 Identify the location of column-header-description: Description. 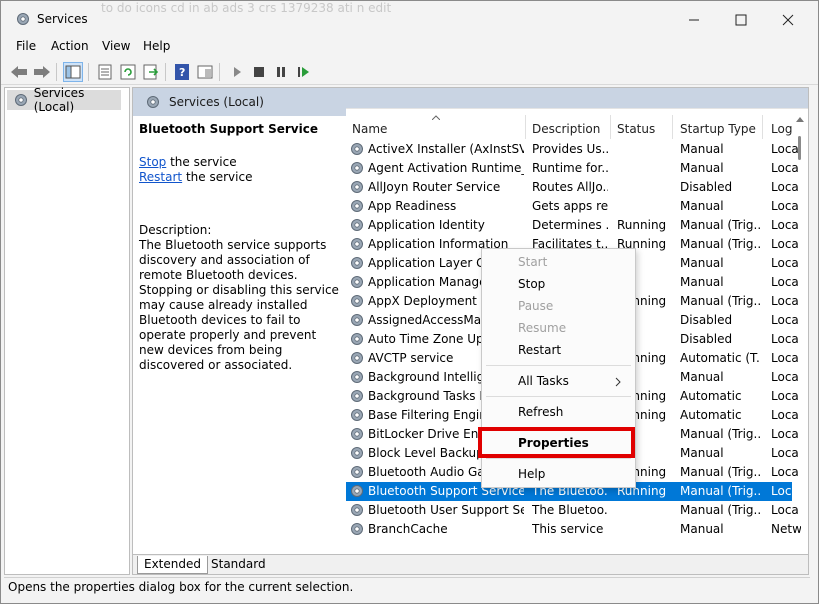
(566, 129).